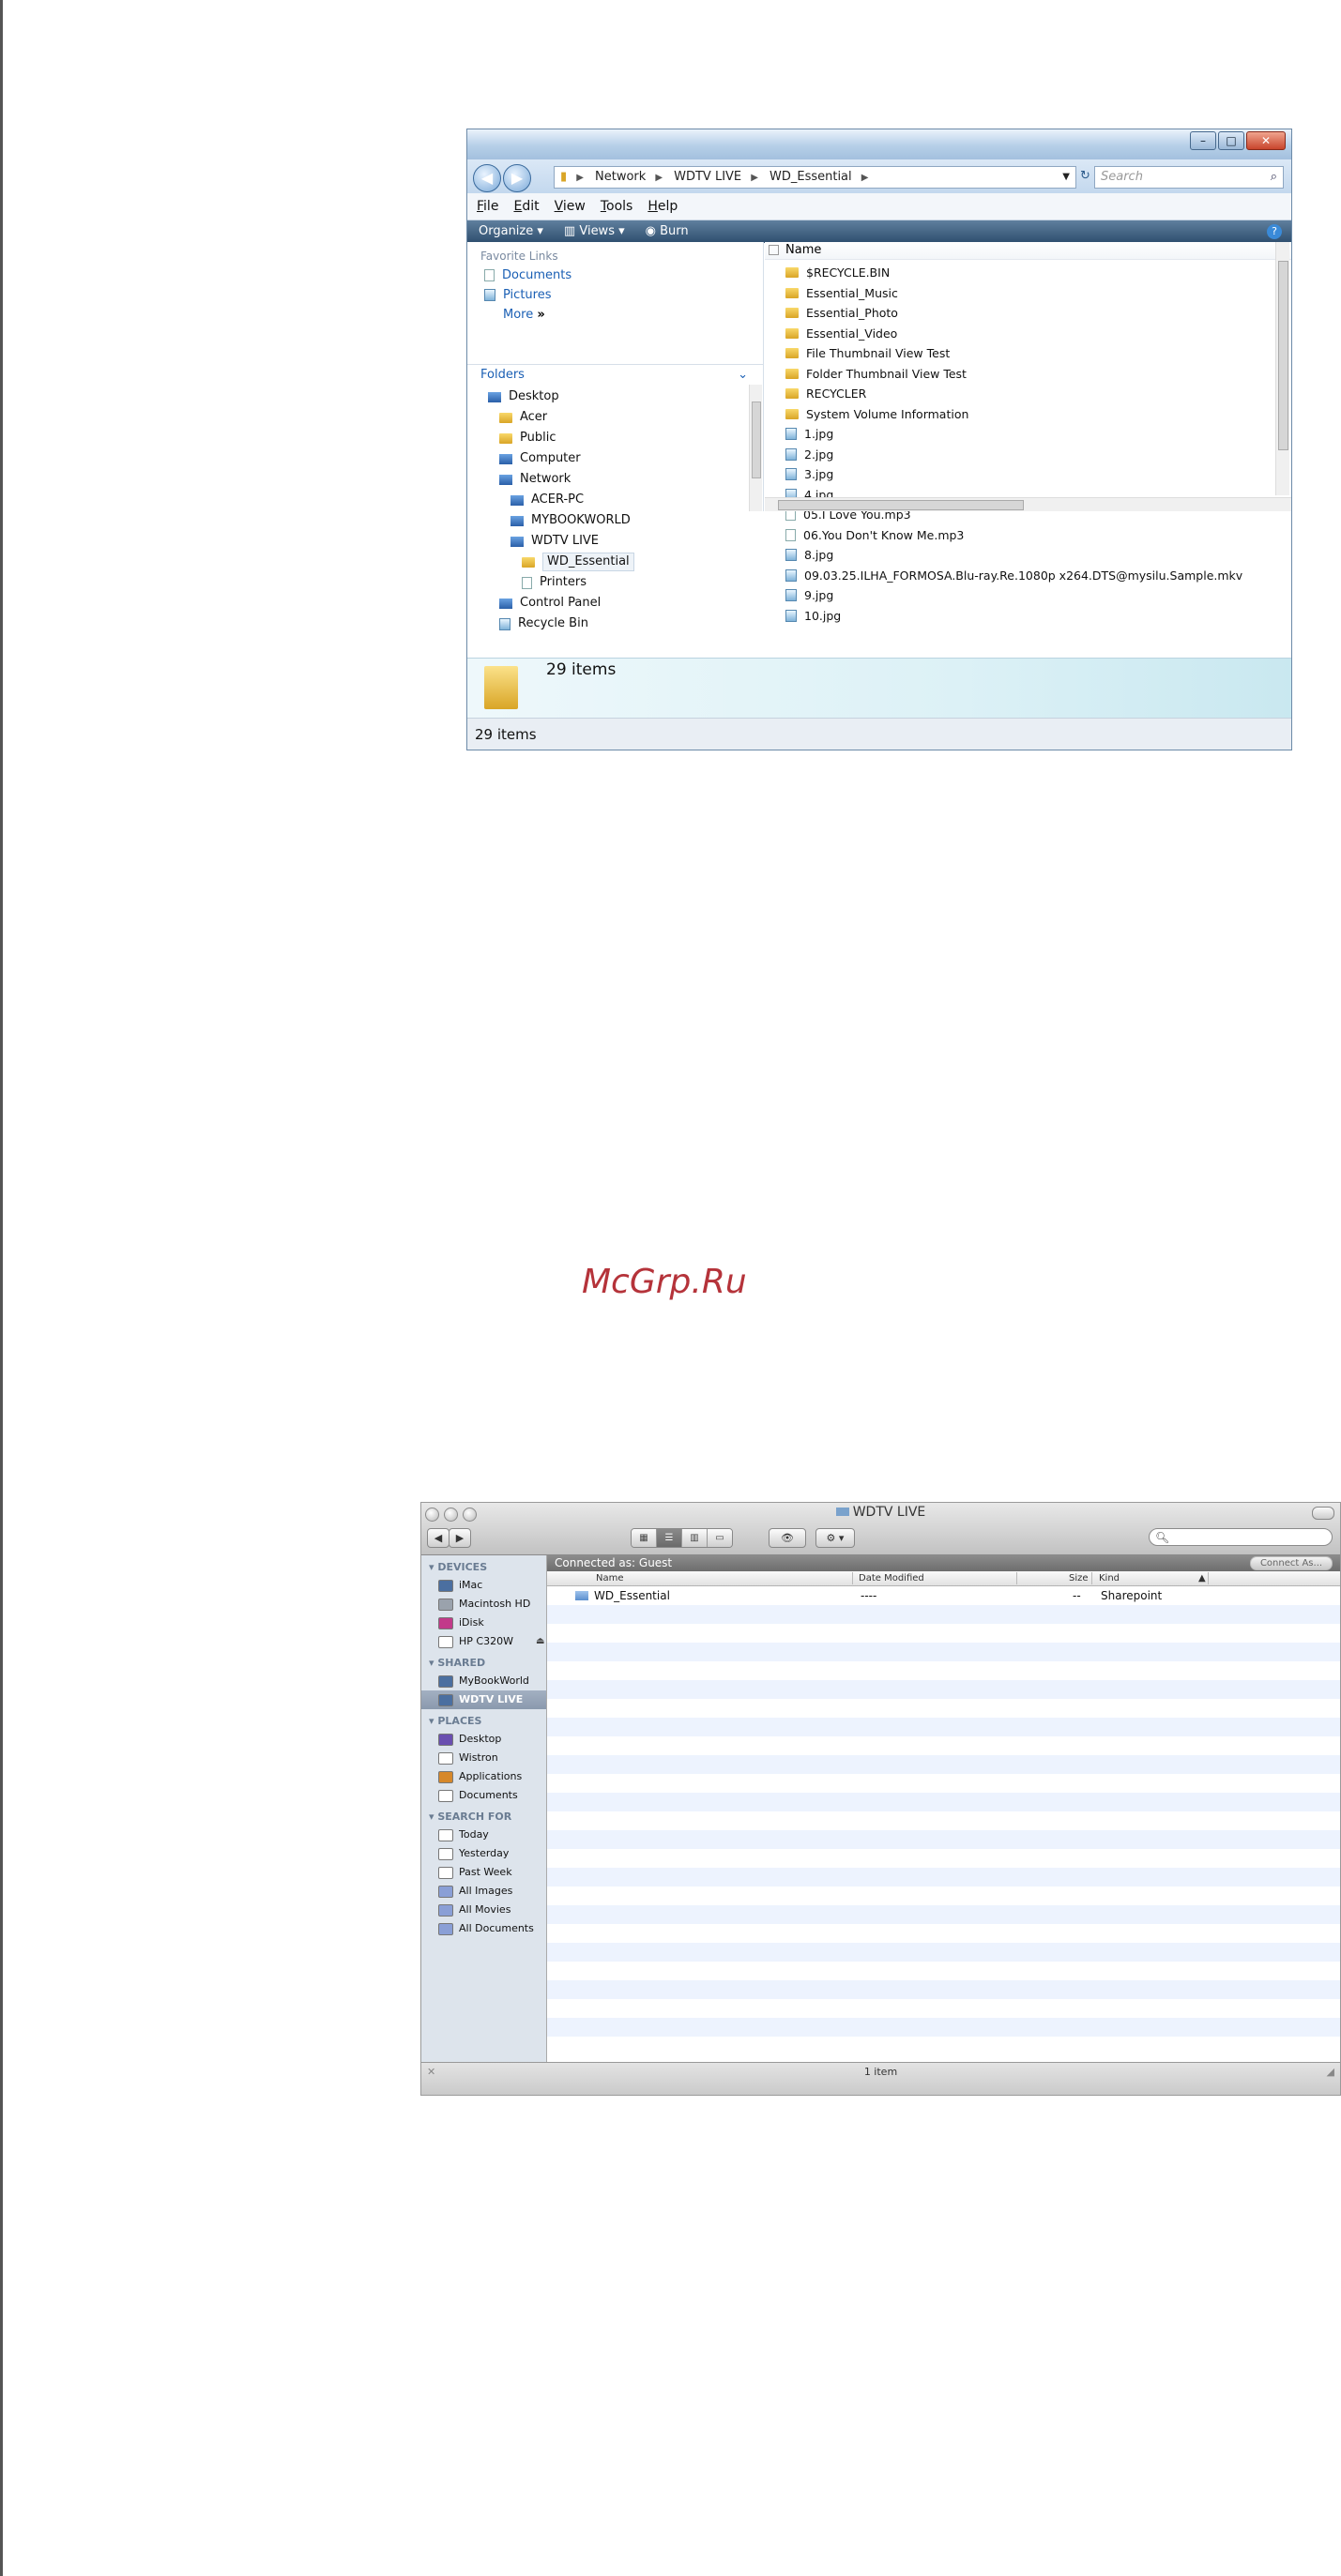  I want to click on sidebar-item-hp-c320w: HP C320W ⏏, so click(483, 1641).